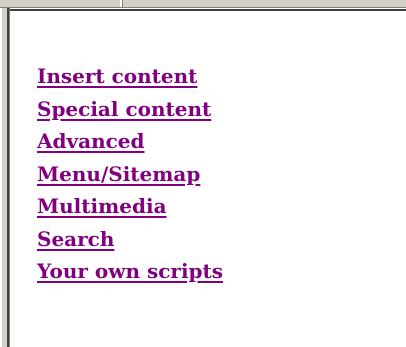 The image size is (406, 347). What do you see at coordinates (1, 177) in the screenshot?
I see `splitter-highlight` at bounding box center [1, 177].